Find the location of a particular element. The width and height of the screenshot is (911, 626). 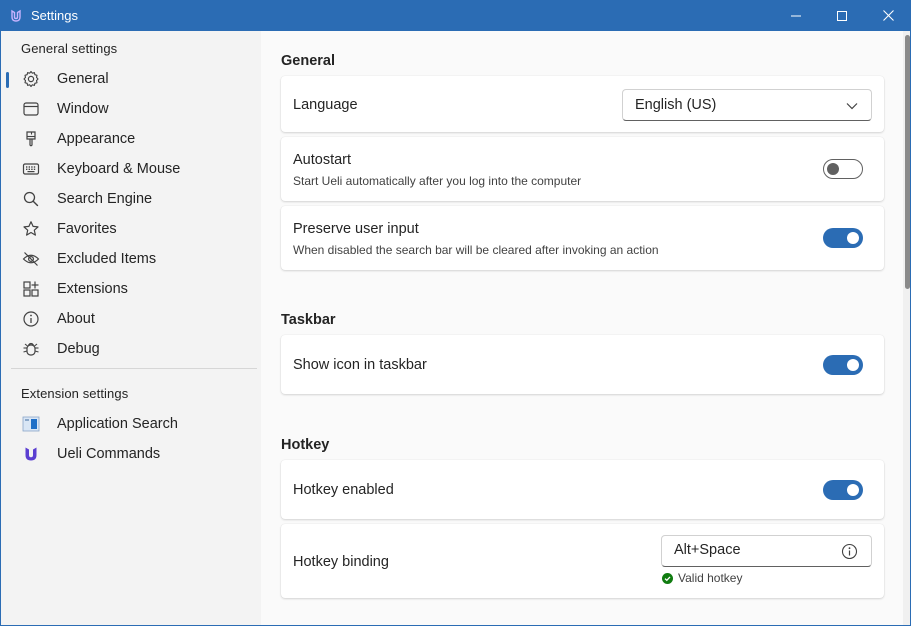

sidebar-item-about: About is located at coordinates (131, 319).